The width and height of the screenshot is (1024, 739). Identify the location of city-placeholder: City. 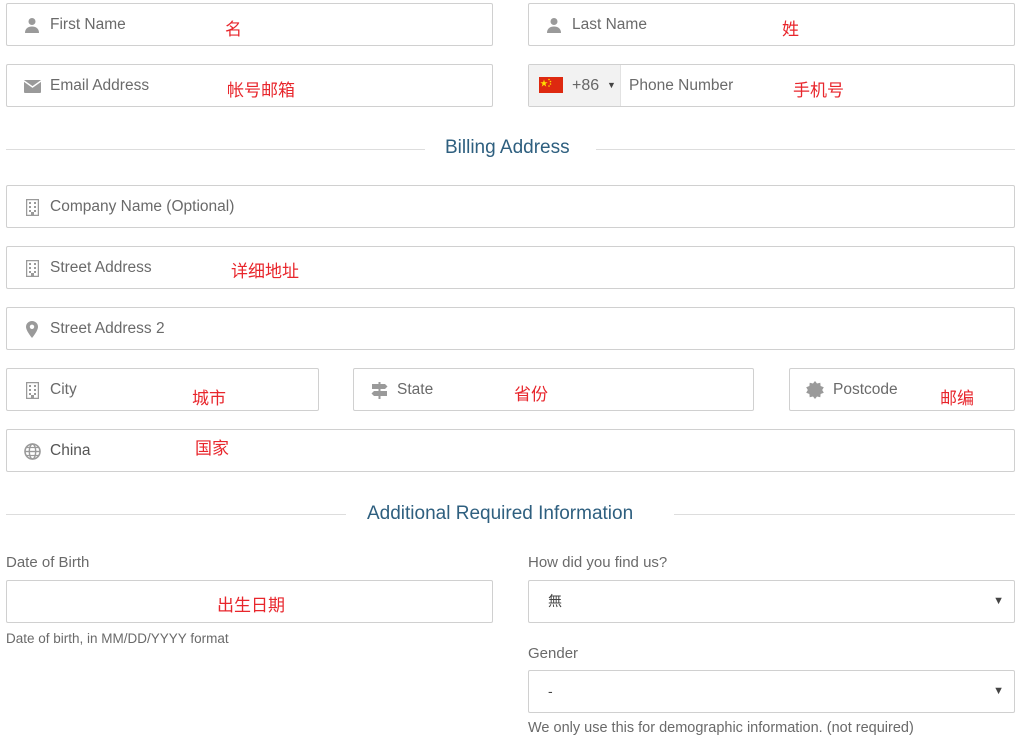
(63, 389).